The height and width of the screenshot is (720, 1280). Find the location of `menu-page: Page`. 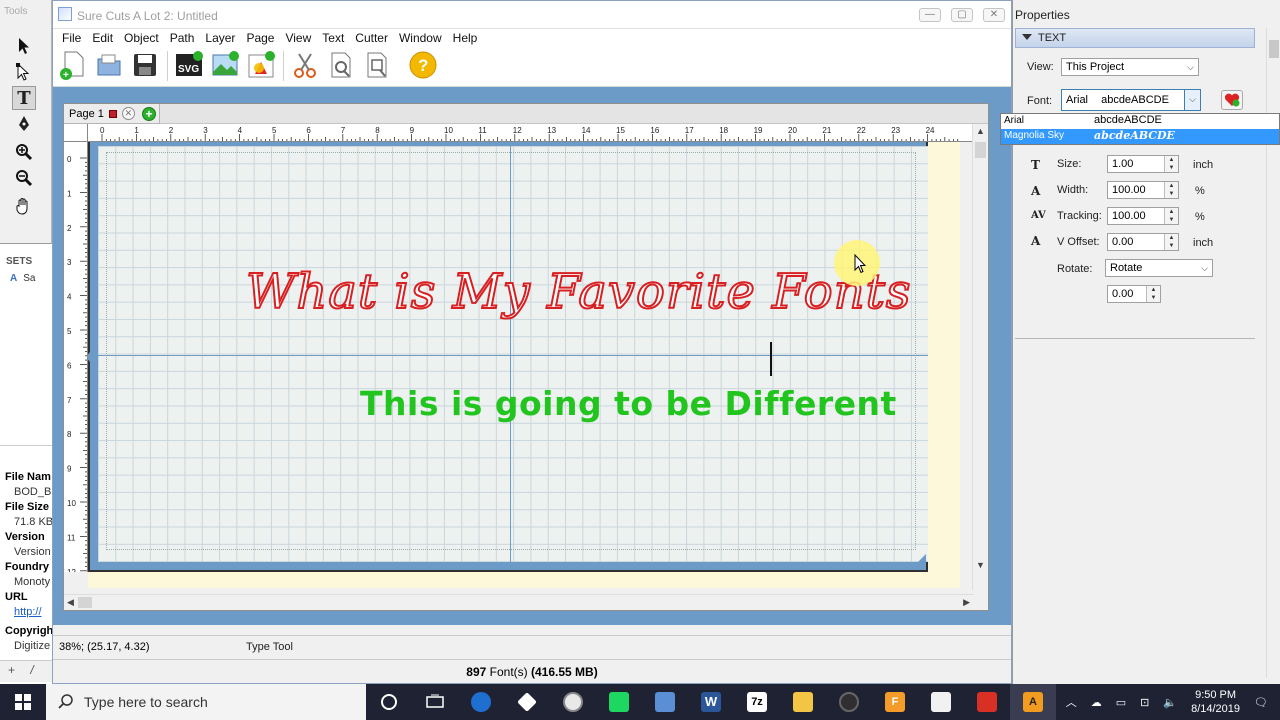

menu-page: Page is located at coordinates (260, 38).